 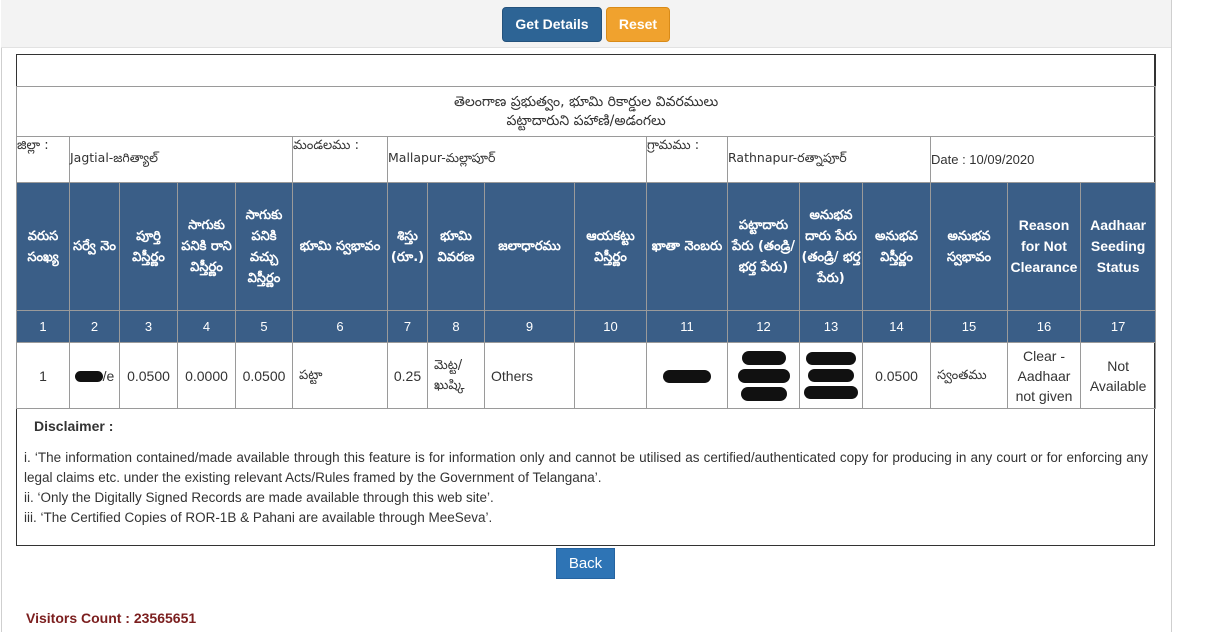 What do you see at coordinates (687, 326) in the screenshot?
I see `col-number: 11` at bounding box center [687, 326].